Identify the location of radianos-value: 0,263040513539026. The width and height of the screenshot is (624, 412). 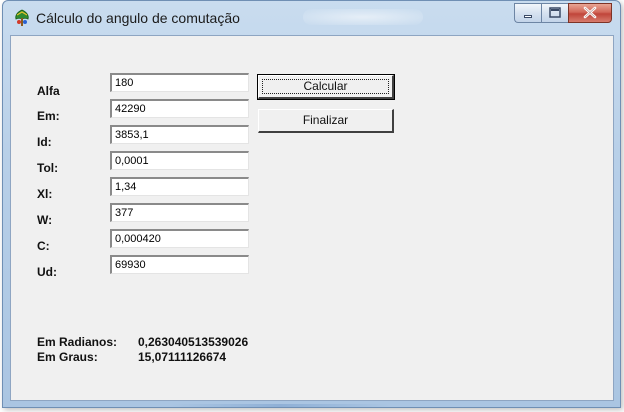
(193, 342).